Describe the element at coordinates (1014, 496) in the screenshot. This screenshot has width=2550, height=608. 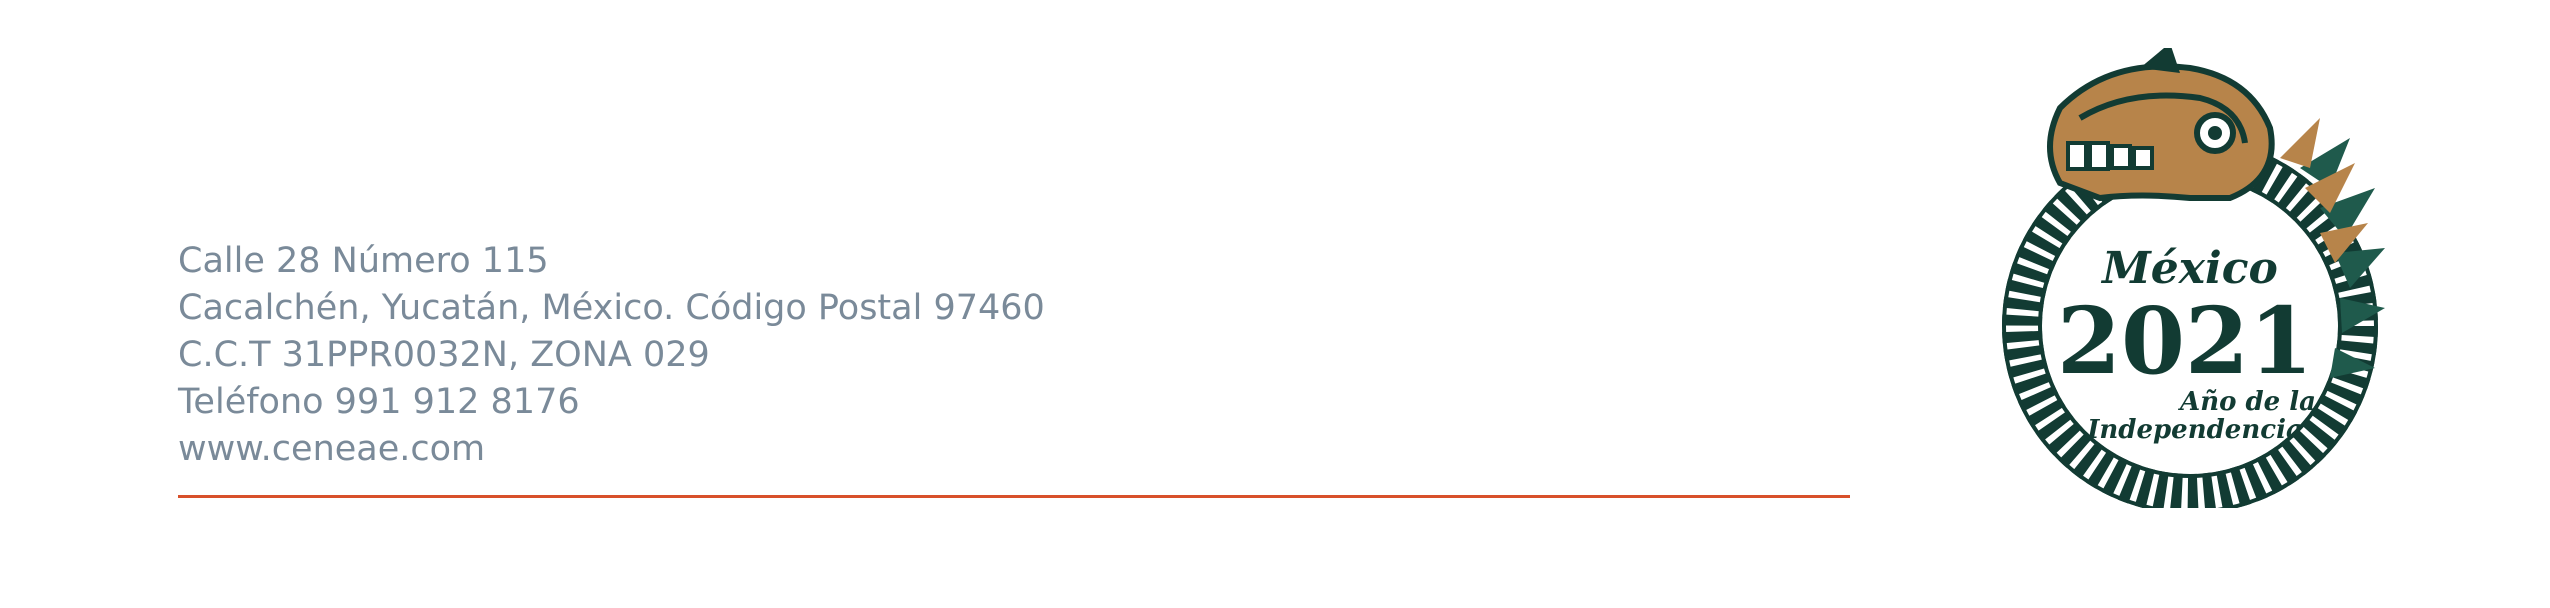
I see `footer-divider` at that location.